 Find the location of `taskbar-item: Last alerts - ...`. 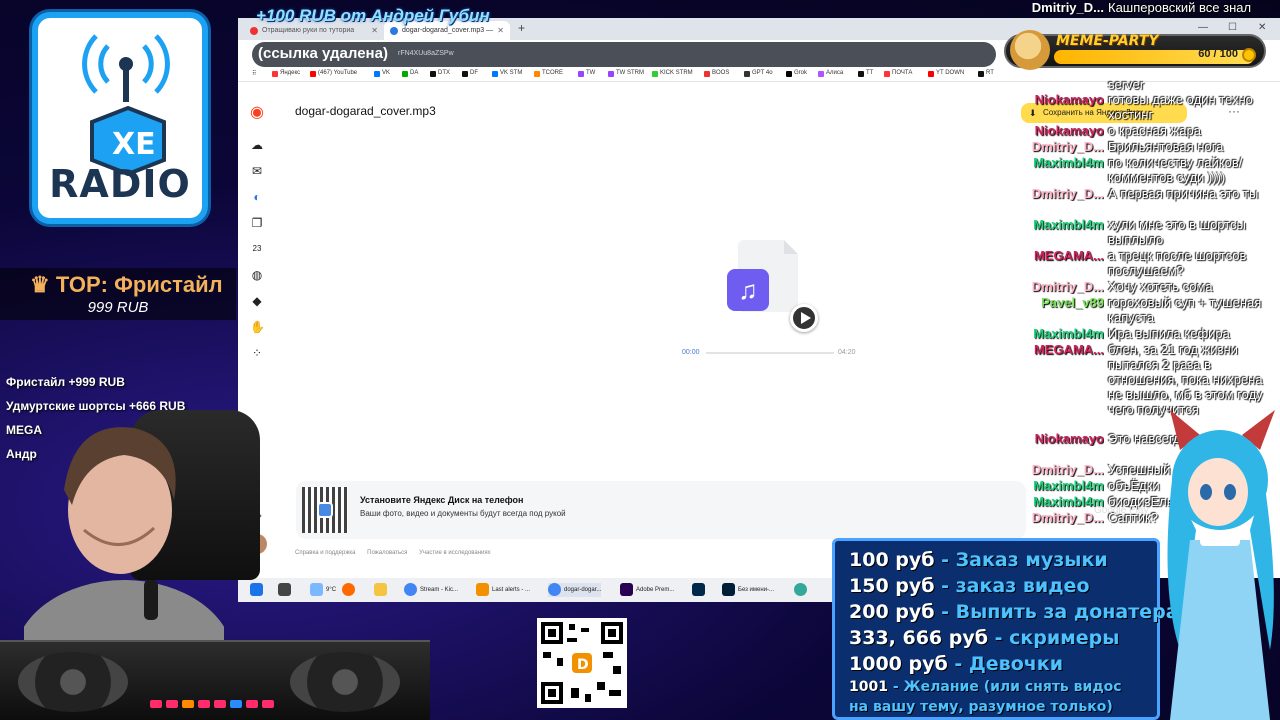

taskbar-item: Last alerts - ... is located at coordinates (503, 590).